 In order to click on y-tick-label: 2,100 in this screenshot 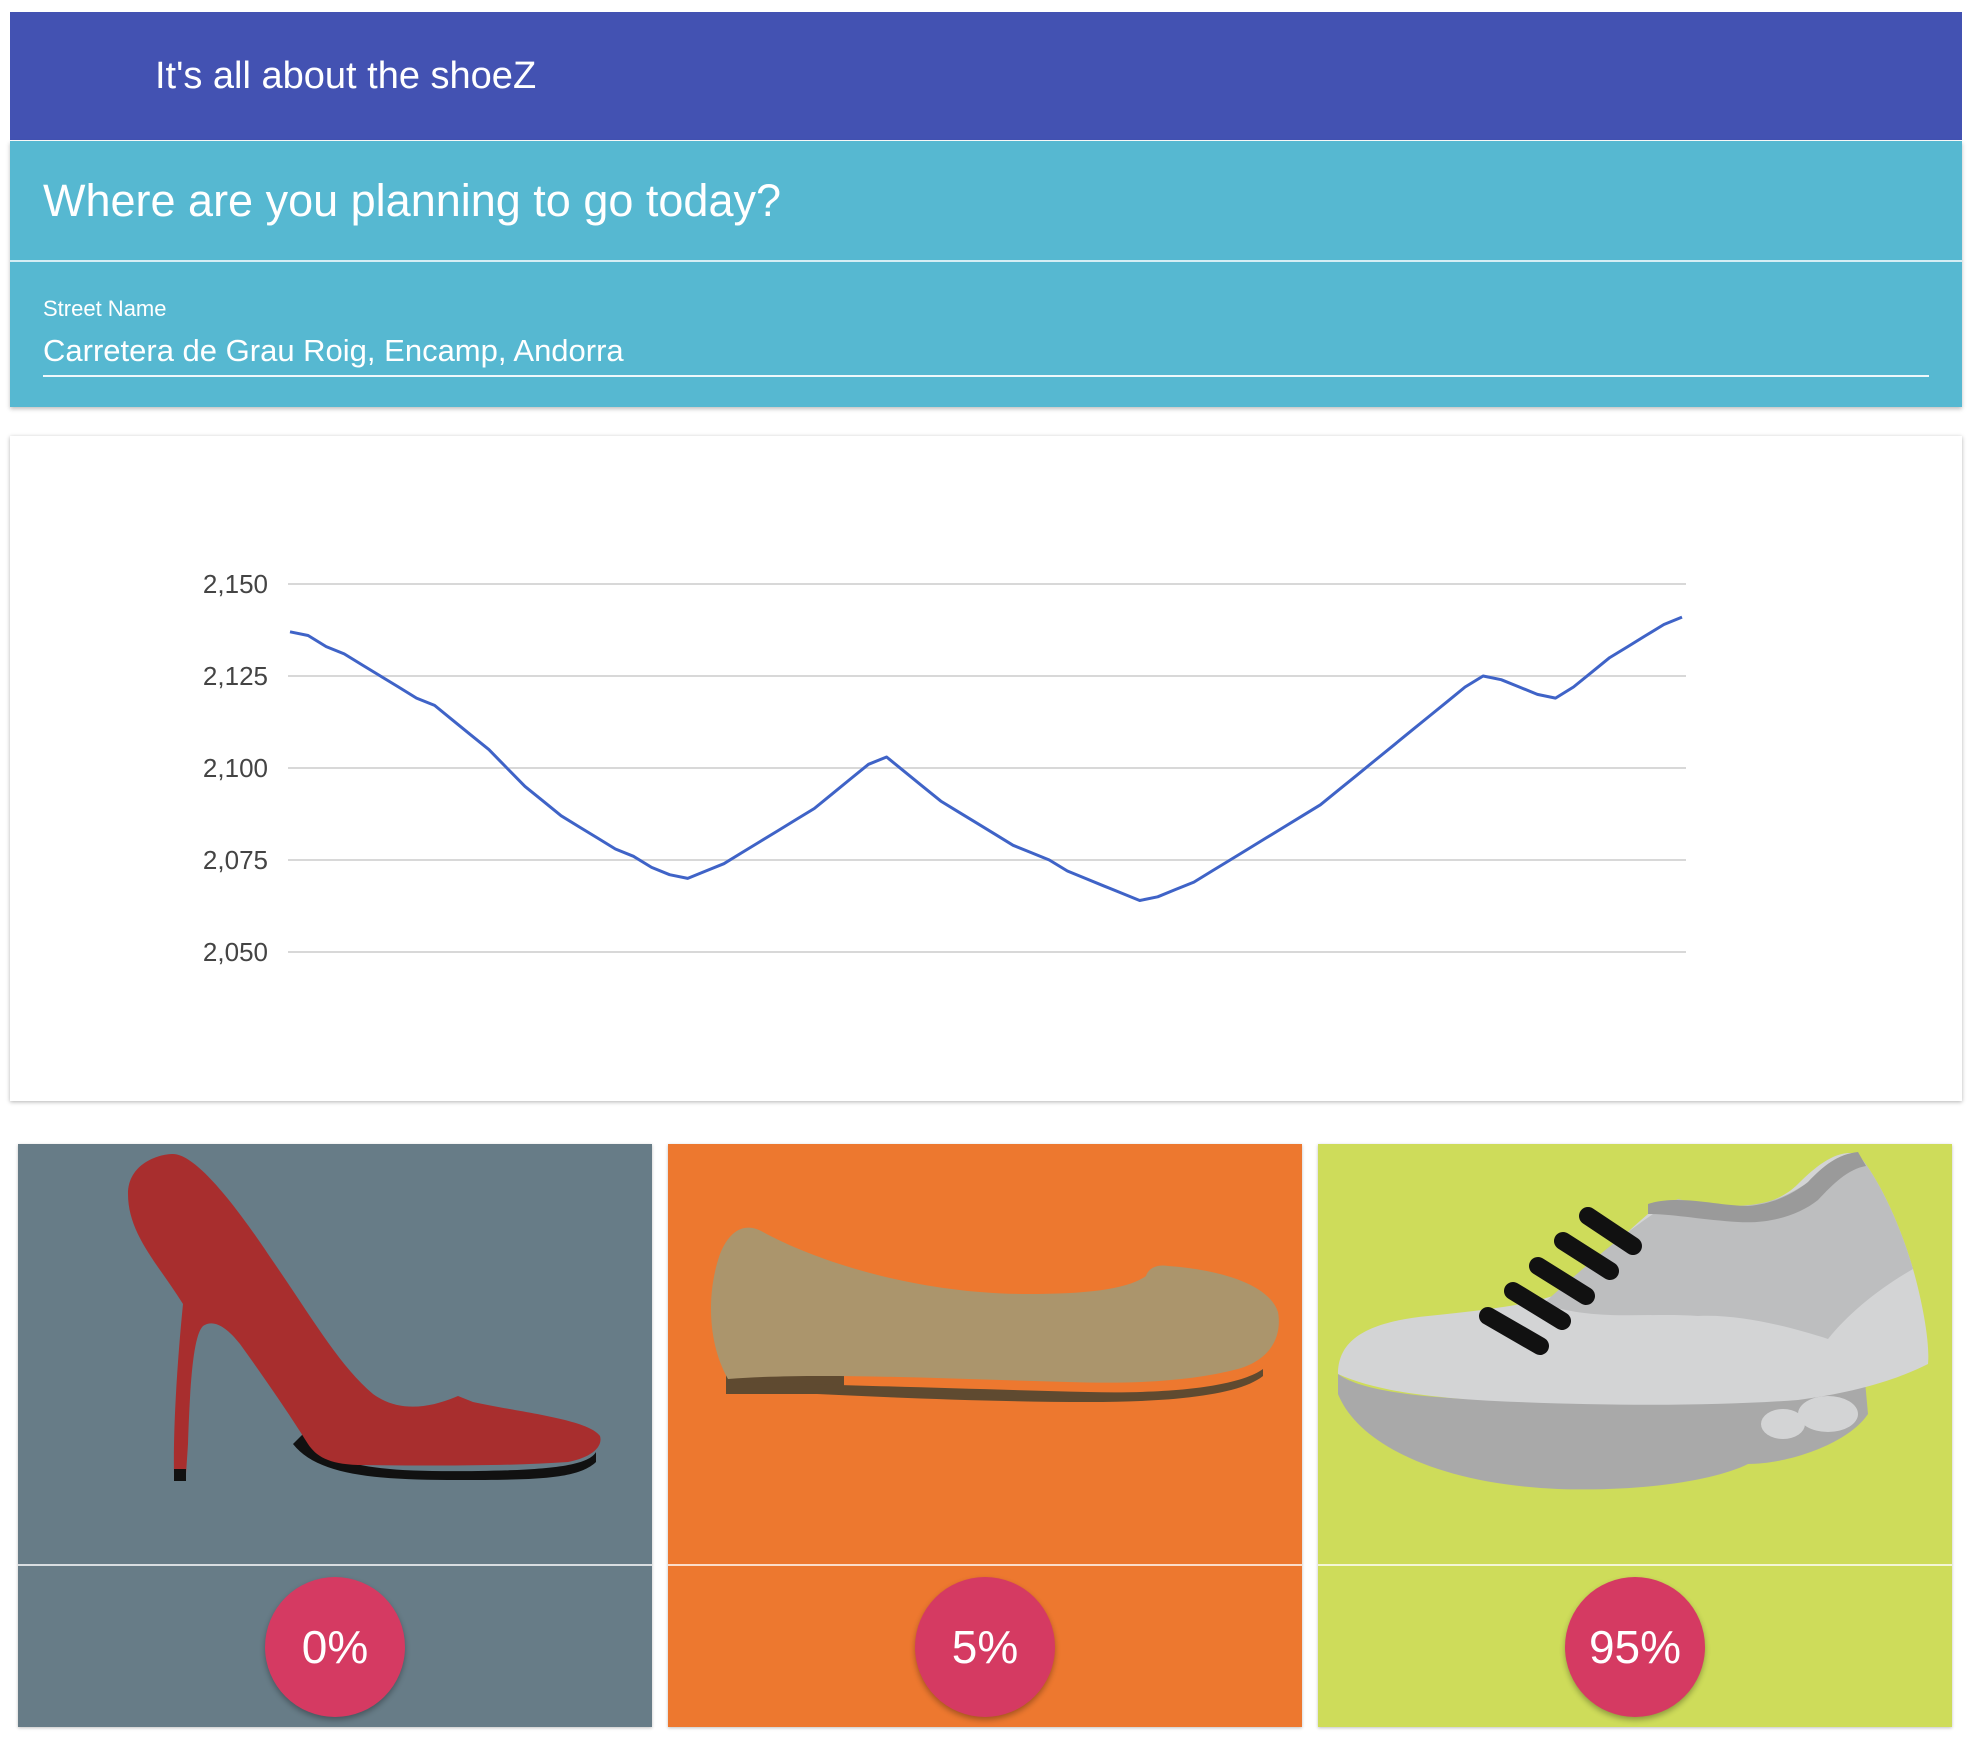, I will do `click(235, 768)`.